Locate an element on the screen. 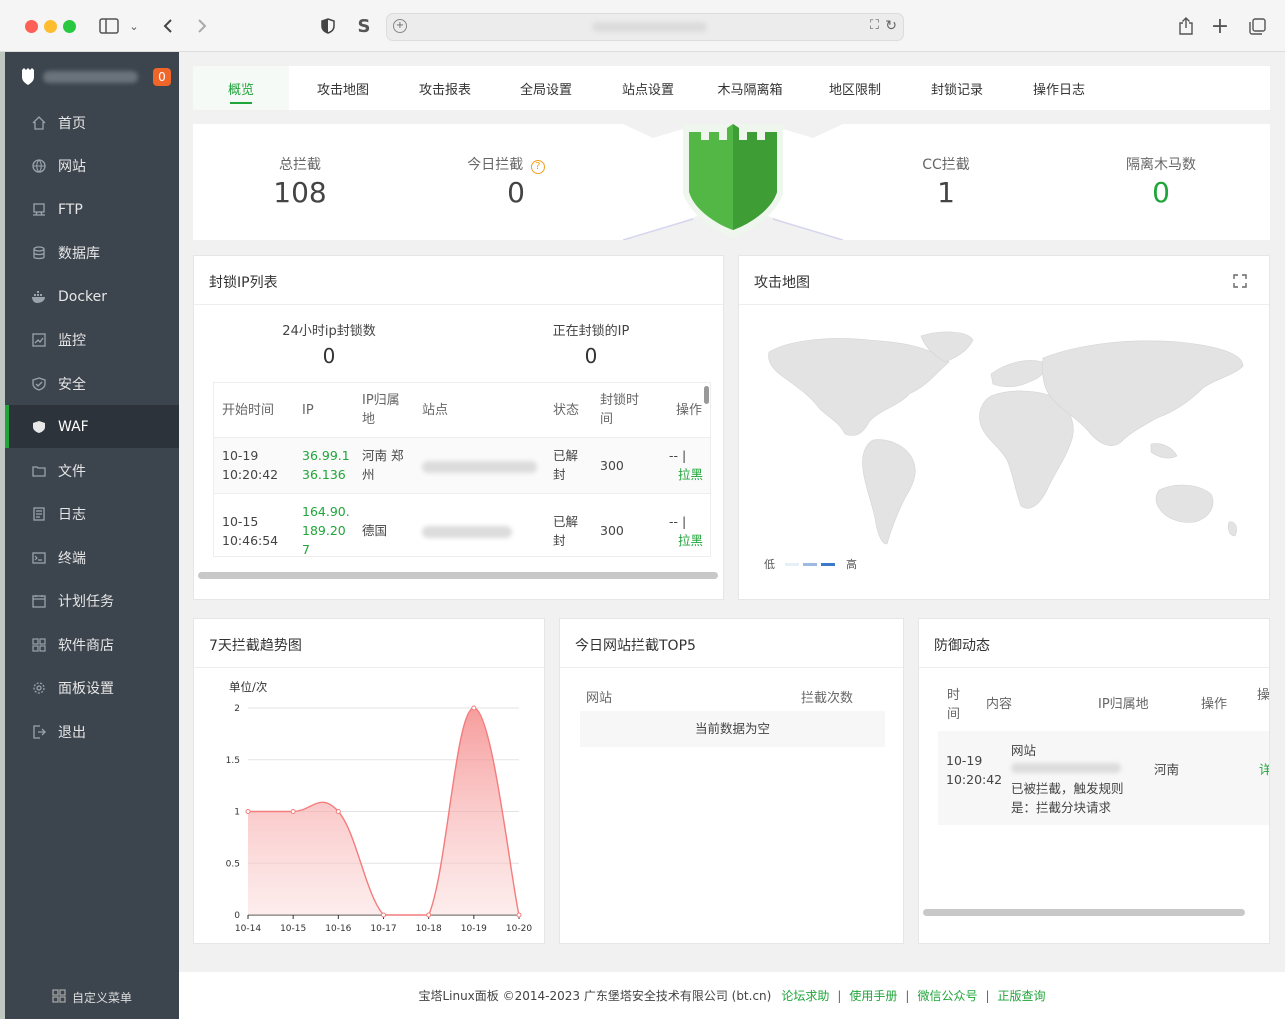 The width and height of the screenshot is (1285, 1019). grid-icon is located at coordinates (59, 997).